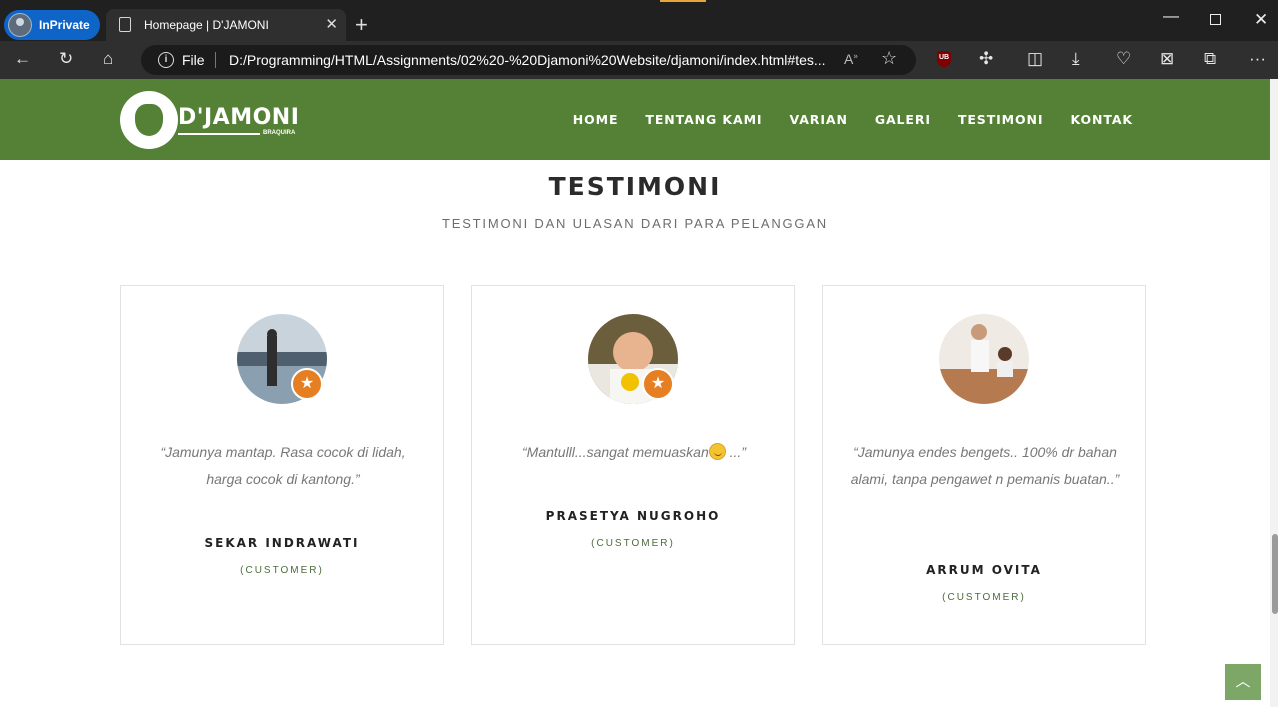 The height and width of the screenshot is (707, 1278). I want to click on collections-icon: ⧉, so click(1210, 59).